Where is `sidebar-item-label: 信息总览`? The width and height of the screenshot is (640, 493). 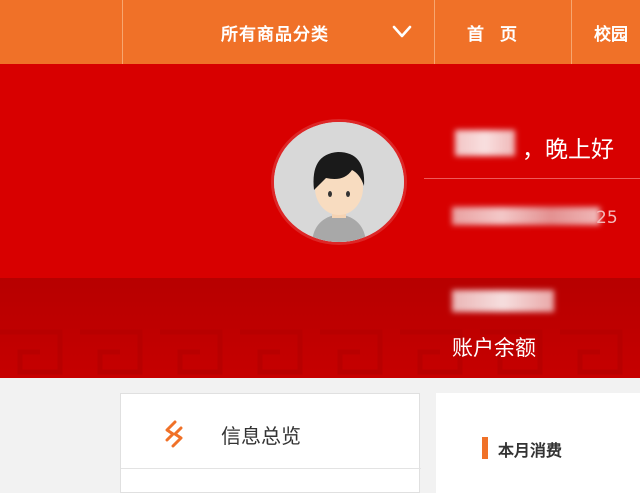 sidebar-item-label: 信息总览 is located at coordinates (261, 436).